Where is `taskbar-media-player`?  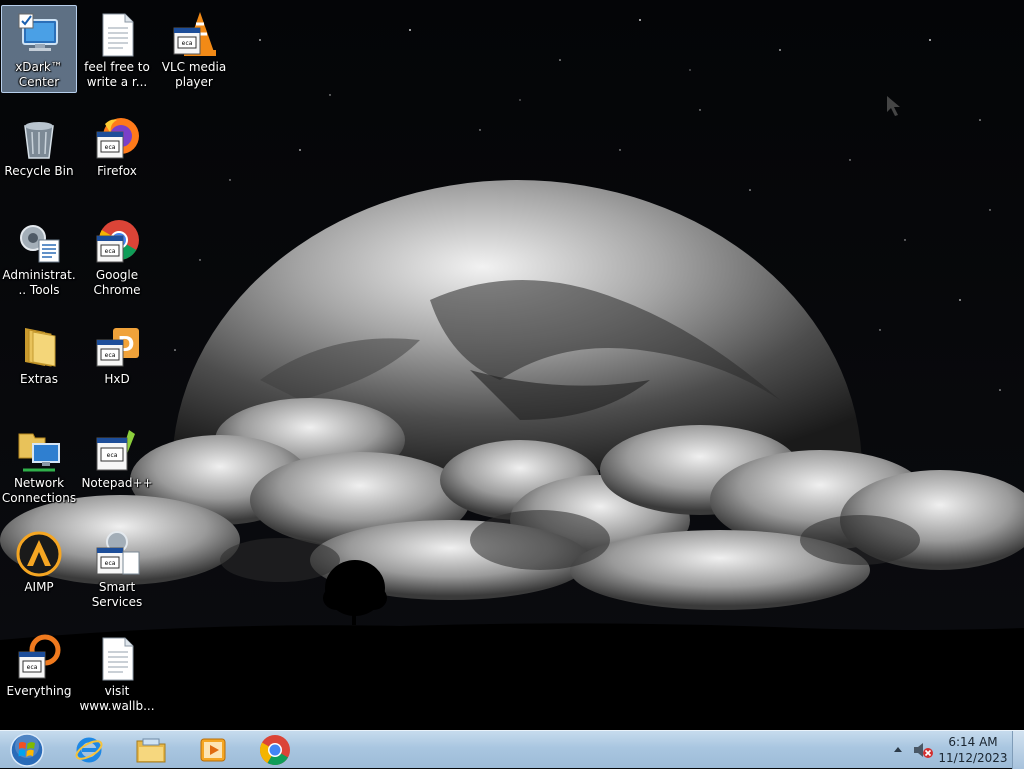 taskbar-media-player is located at coordinates (213, 750).